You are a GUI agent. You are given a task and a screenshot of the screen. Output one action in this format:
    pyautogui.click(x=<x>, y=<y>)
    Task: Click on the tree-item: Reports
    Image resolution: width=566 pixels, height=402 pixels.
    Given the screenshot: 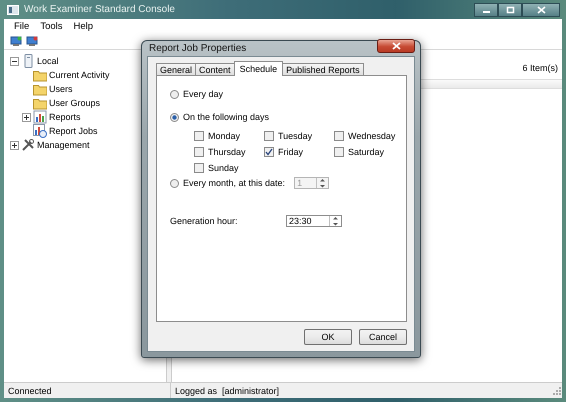 What is the action you would take?
    pyautogui.click(x=65, y=117)
    